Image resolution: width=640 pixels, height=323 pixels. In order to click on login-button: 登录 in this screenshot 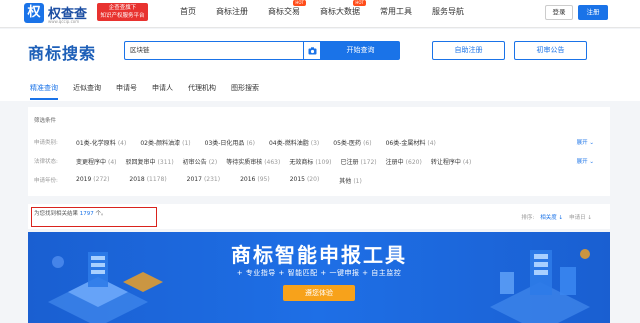, I will do `click(559, 12)`.